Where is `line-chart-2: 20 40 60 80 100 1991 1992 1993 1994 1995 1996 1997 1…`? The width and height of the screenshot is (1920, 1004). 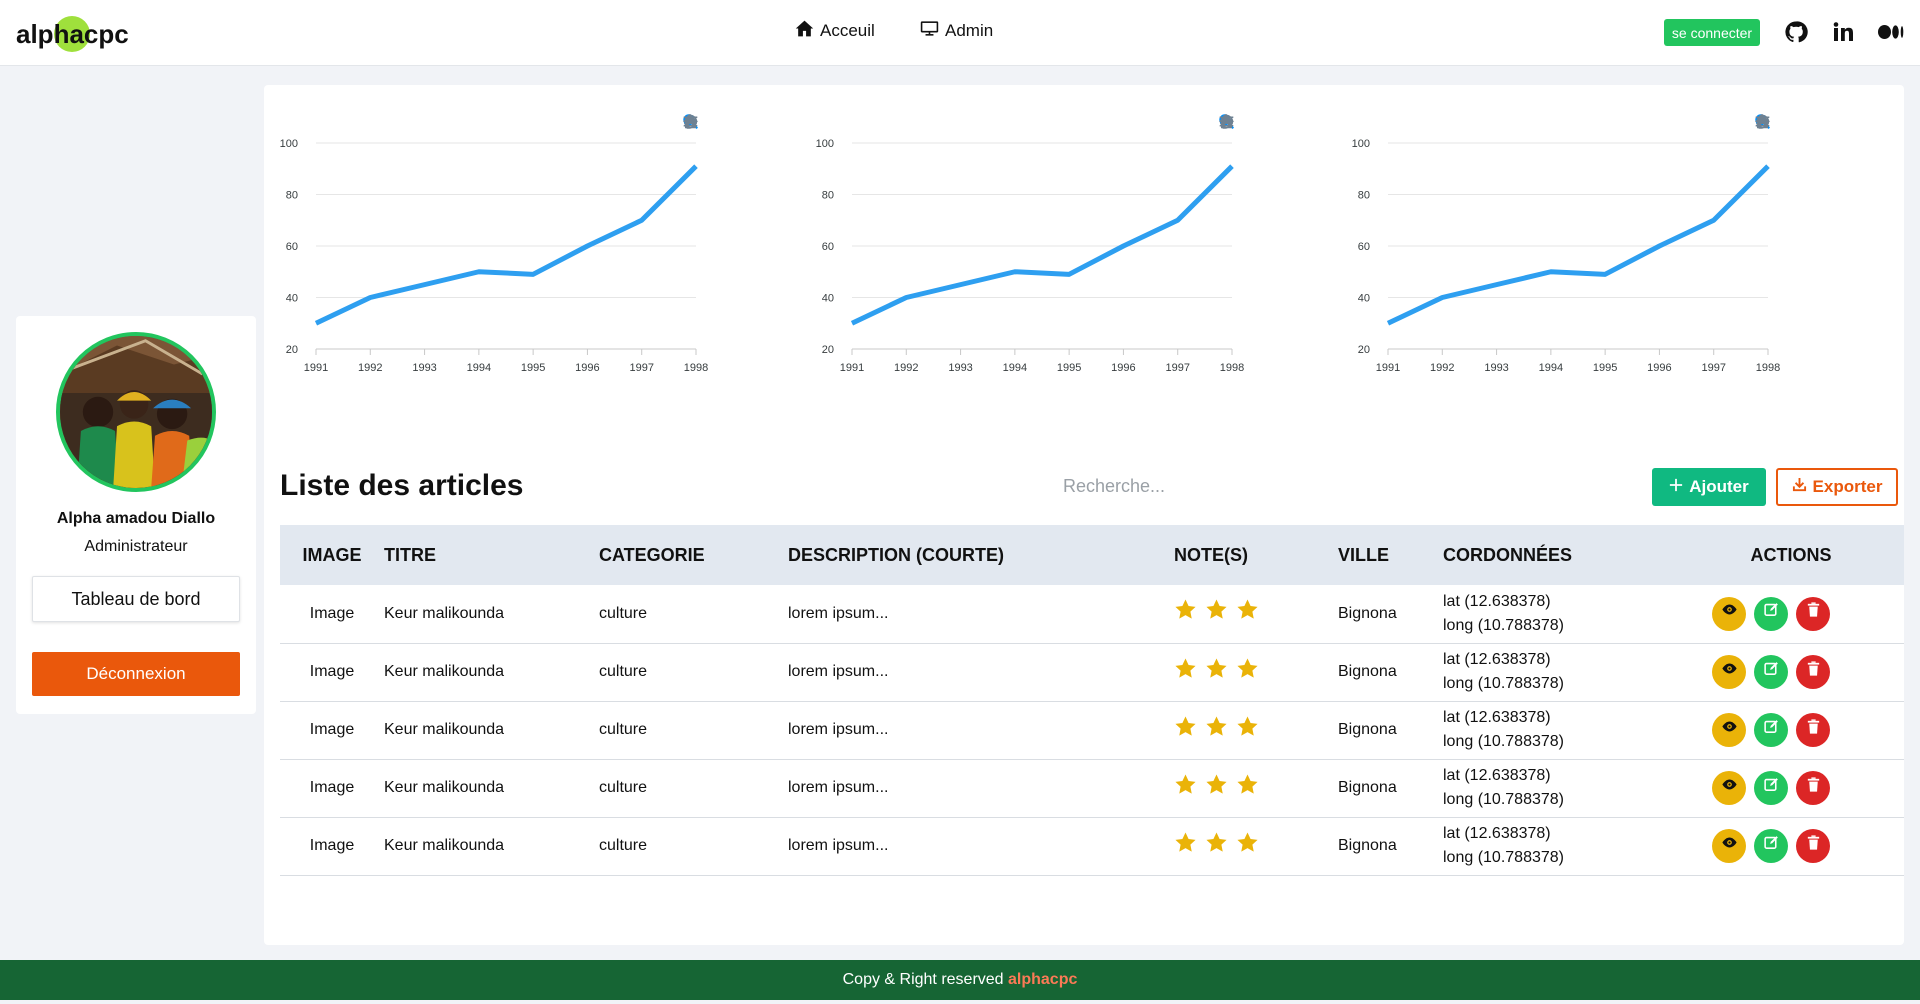
line-chart-2: 20 40 60 80 100 1991 1992 1993 1994 1995 1996 1997 1… is located at coordinates (1060, 269).